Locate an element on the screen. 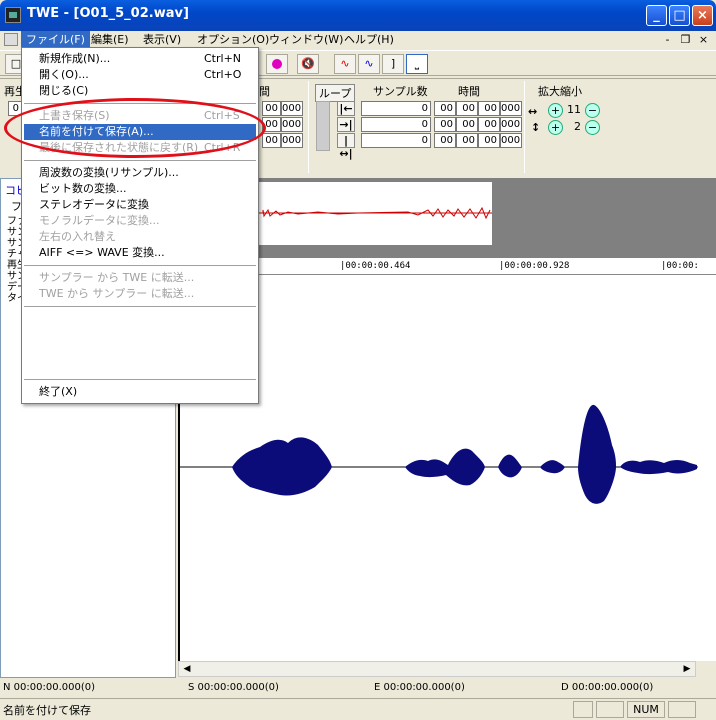  zoom-h-value: 11 is located at coordinates (574, 109).